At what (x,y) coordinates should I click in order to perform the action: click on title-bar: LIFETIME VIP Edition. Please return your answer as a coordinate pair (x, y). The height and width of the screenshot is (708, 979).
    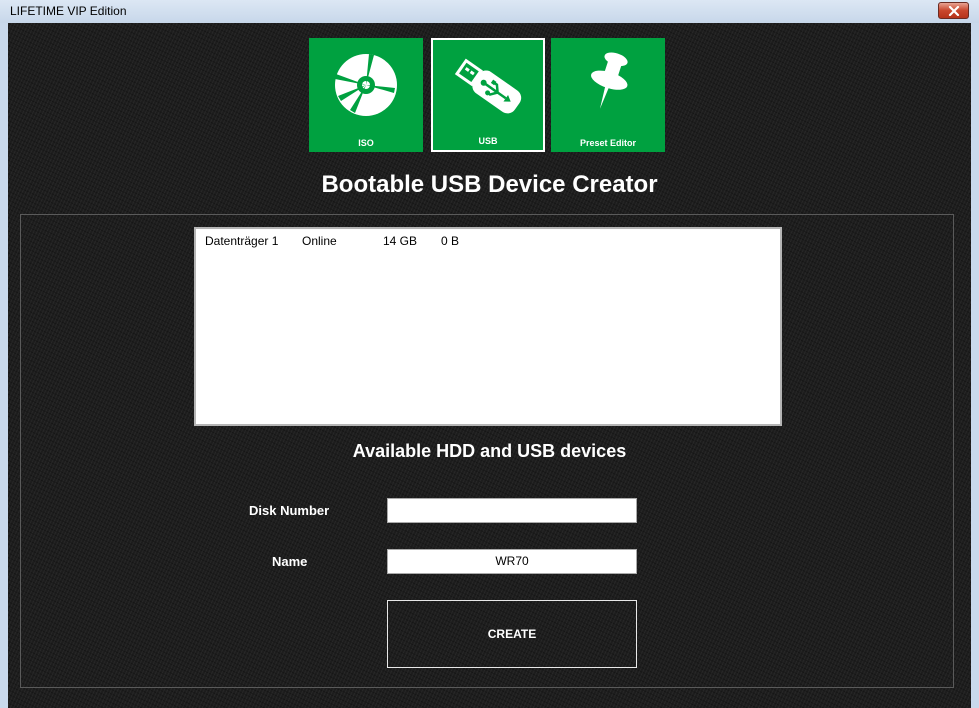
    Looking at the image, I should click on (489, 11).